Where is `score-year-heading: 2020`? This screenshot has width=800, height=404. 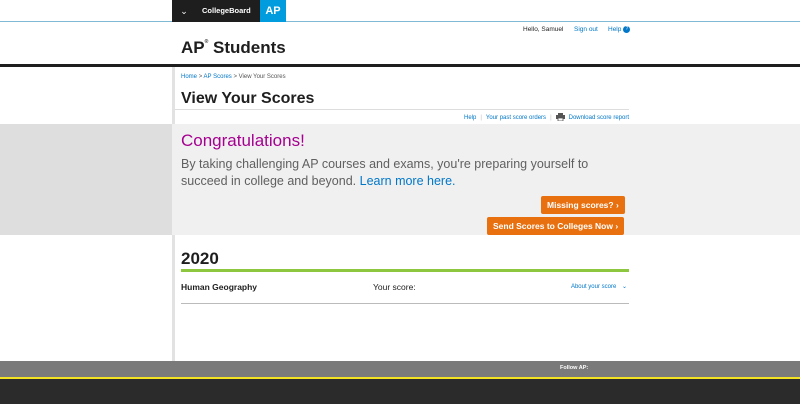
score-year-heading: 2020 is located at coordinates (200, 258).